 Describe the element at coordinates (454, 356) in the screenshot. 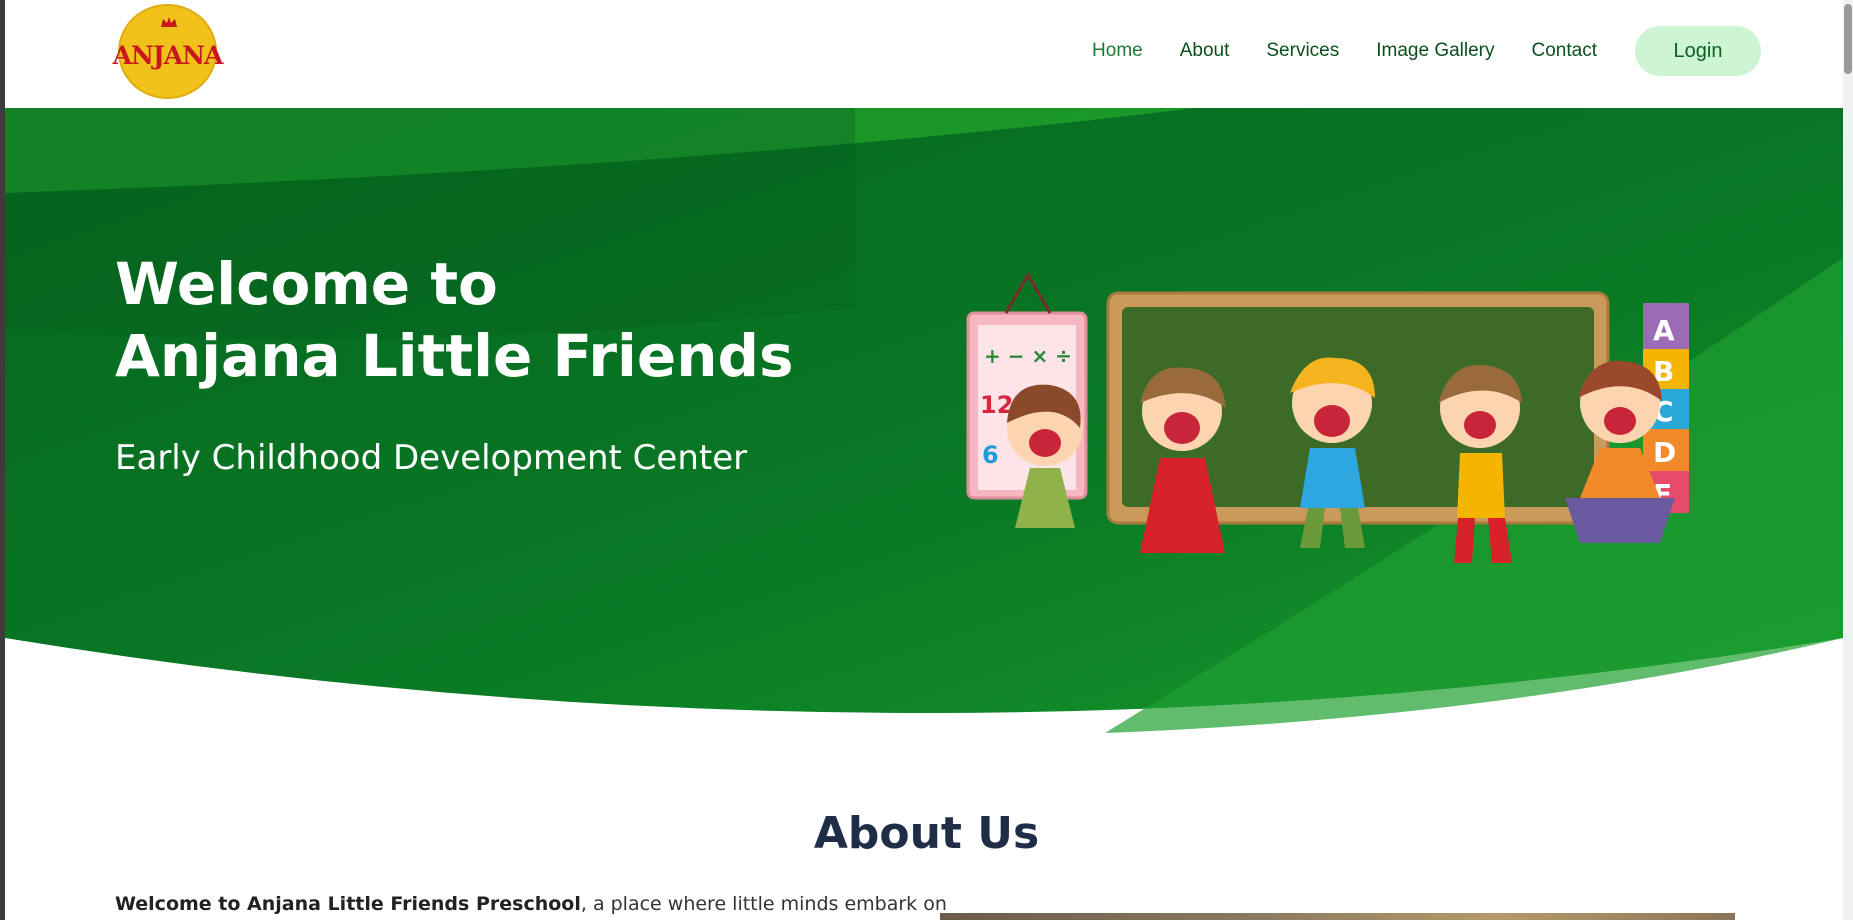

I see `hero-title-line-2: Anjana Little Friends` at that location.